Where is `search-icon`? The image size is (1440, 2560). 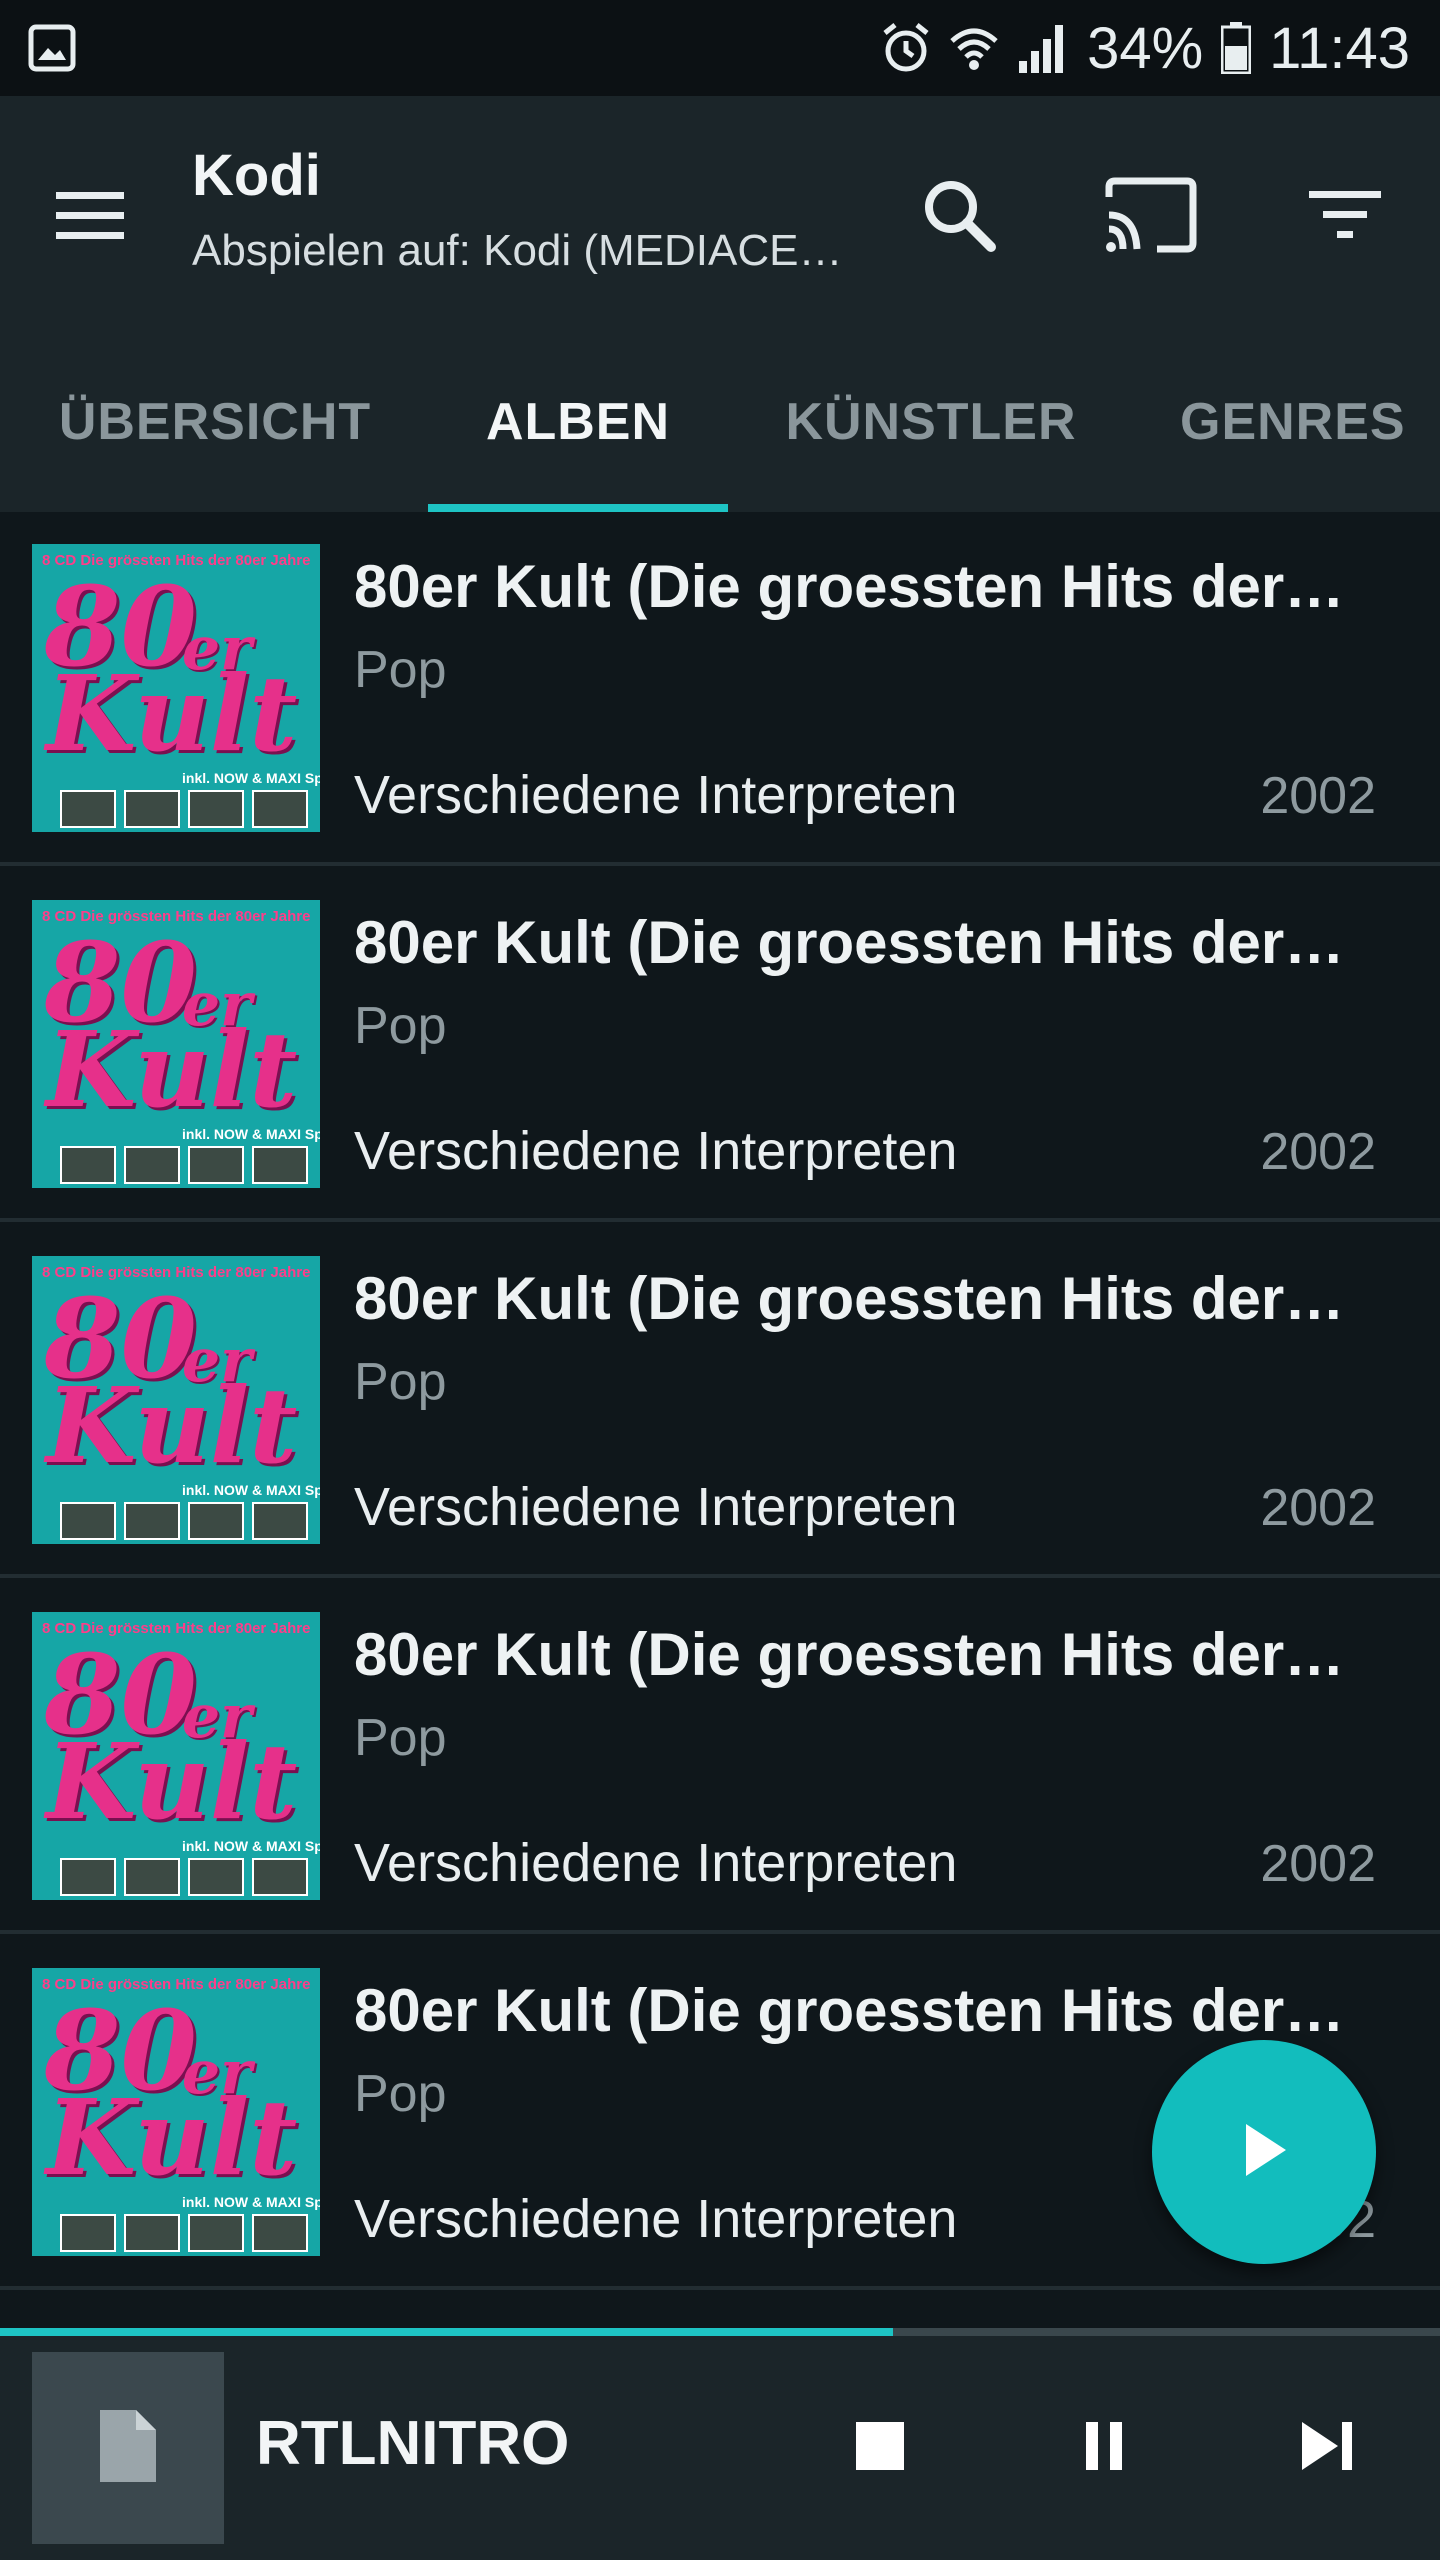
search-icon is located at coordinates (959, 215).